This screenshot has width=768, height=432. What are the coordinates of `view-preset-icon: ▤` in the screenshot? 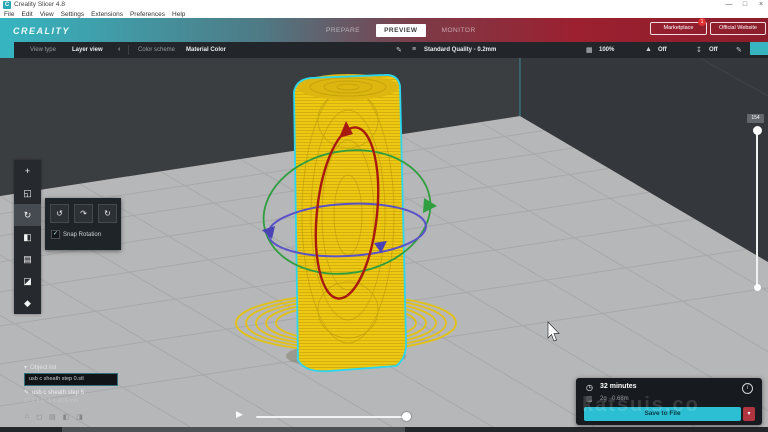 It's located at (52, 417).